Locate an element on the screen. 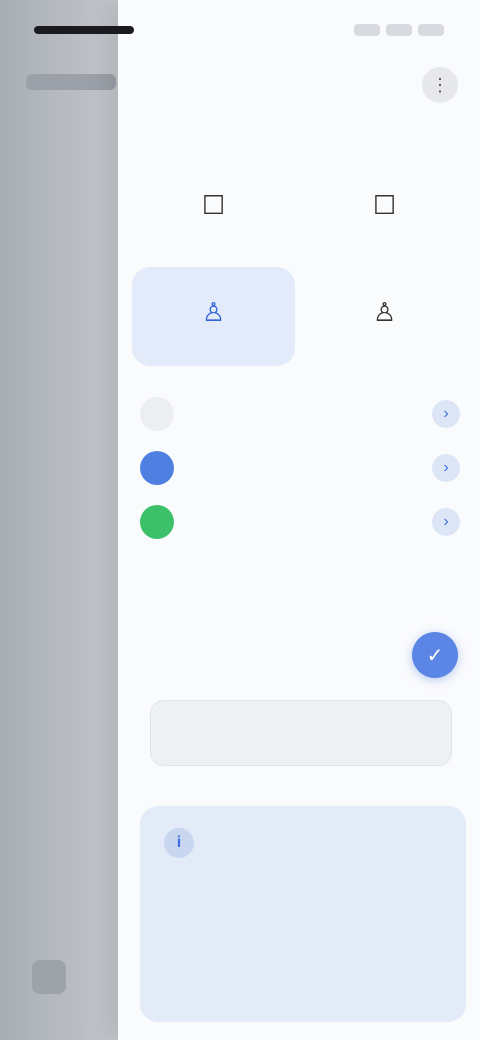  action-tile-3: ♙ is located at coordinates (213, 316).